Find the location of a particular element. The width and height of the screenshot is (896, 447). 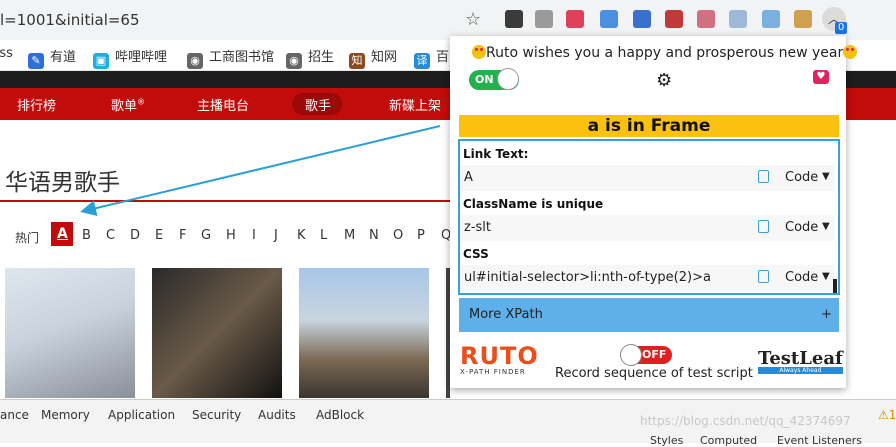

record-label: Record sequence of test script is located at coordinates (654, 373).